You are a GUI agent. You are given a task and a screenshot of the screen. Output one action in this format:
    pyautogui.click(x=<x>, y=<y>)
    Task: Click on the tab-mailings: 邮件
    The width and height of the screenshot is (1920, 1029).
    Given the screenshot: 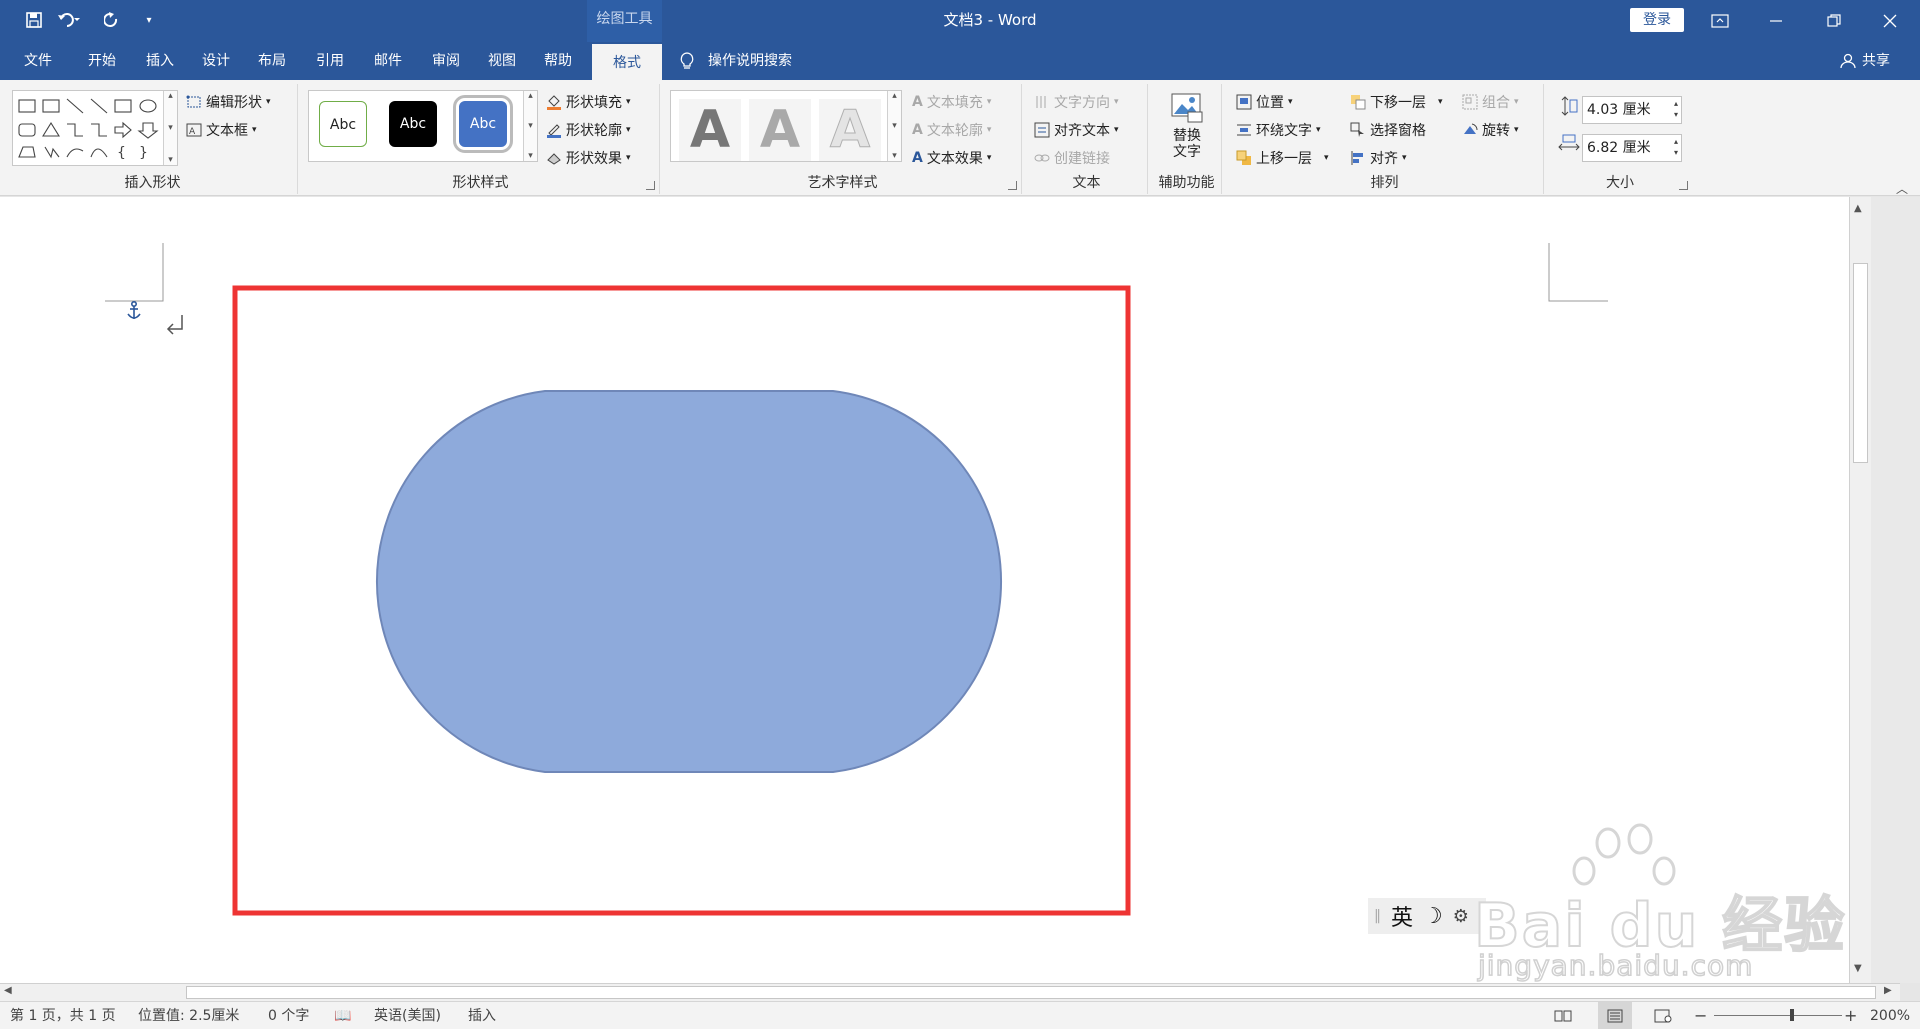 What is the action you would take?
    pyautogui.click(x=388, y=61)
    